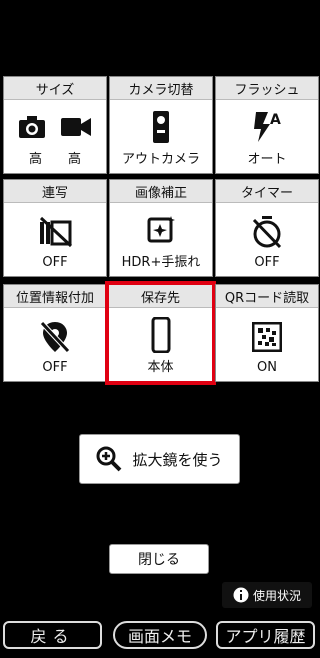  What do you see at coordinates (56, 232) in the screenshot?
I see `burst-off-icon` at bounding box center [56, 232].